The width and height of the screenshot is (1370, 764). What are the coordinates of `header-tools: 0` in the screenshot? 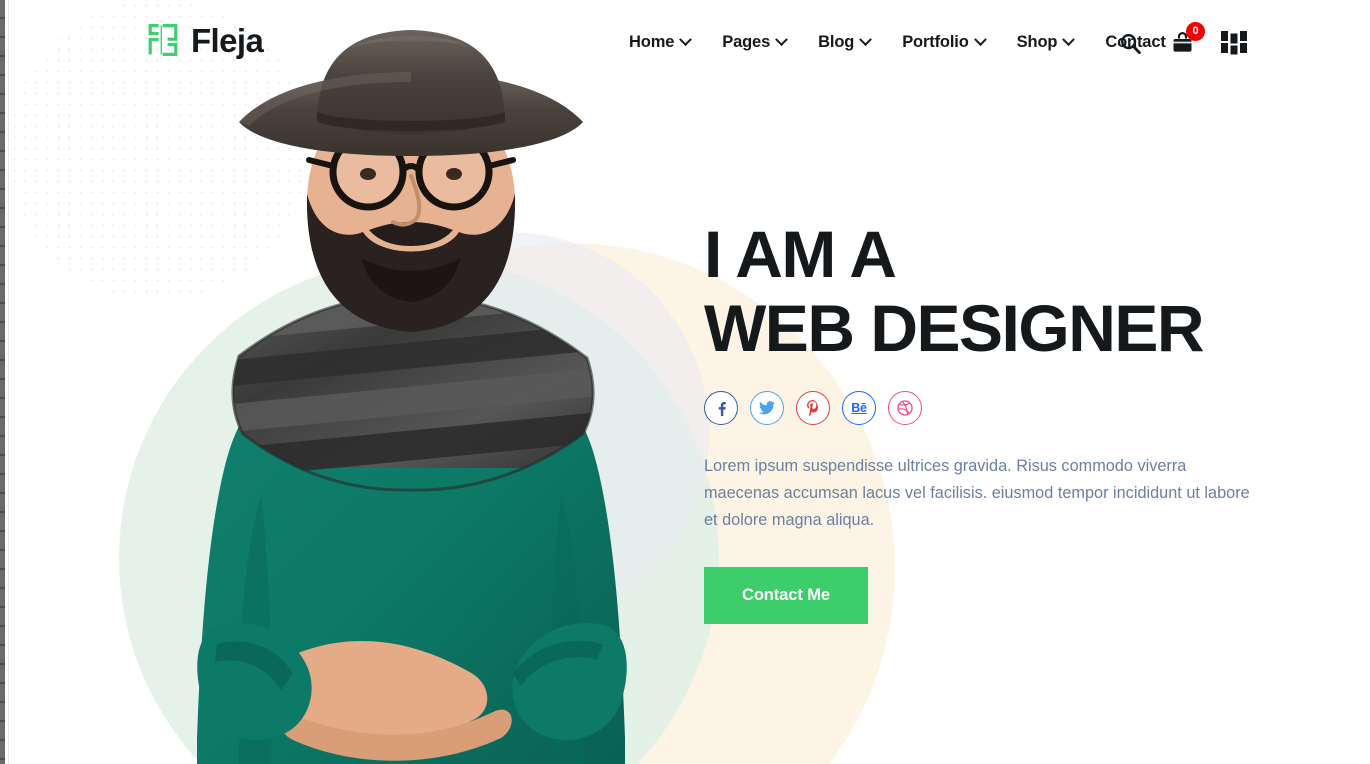 It's located at (1182, 41).